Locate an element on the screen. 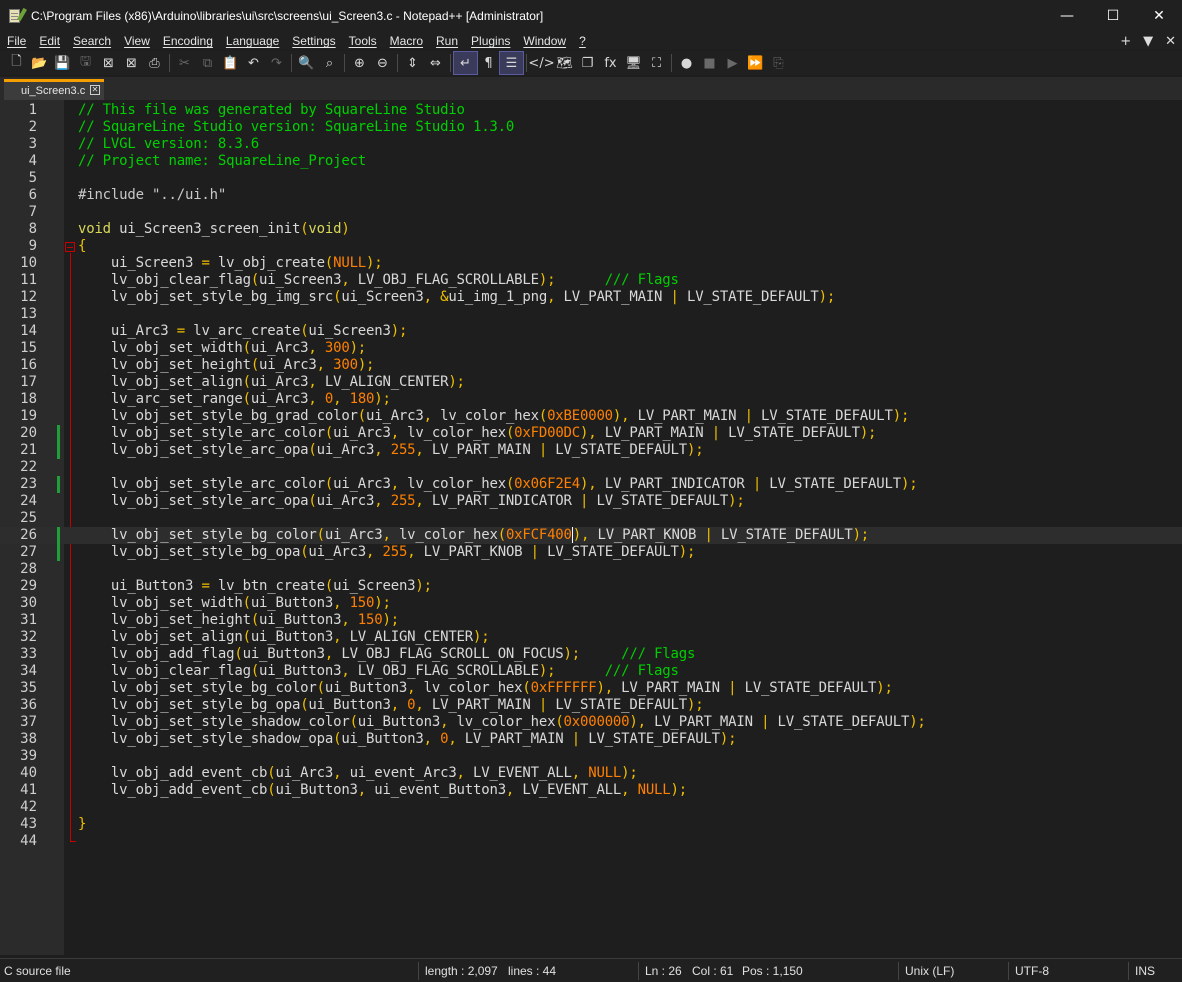  close-icon: ⊠ is located at coordinates (108, 63).